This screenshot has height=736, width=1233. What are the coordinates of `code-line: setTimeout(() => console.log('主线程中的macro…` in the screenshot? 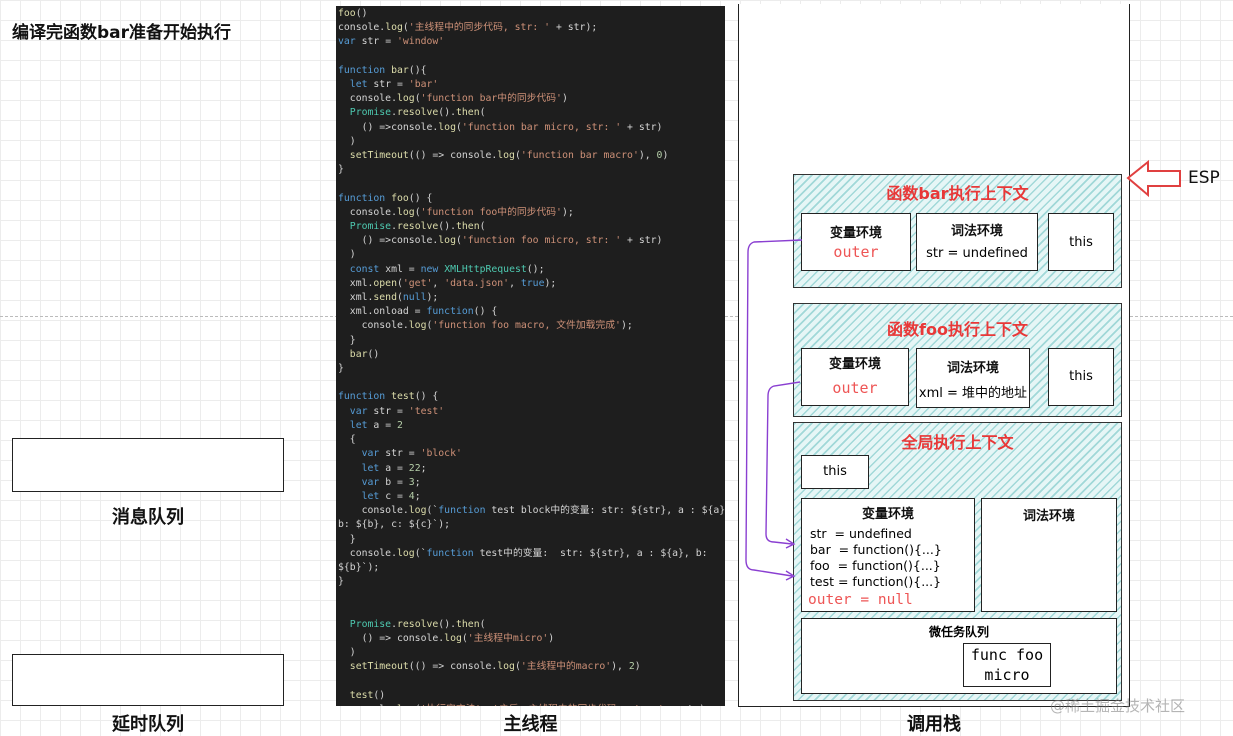 It's located at (495, 667).